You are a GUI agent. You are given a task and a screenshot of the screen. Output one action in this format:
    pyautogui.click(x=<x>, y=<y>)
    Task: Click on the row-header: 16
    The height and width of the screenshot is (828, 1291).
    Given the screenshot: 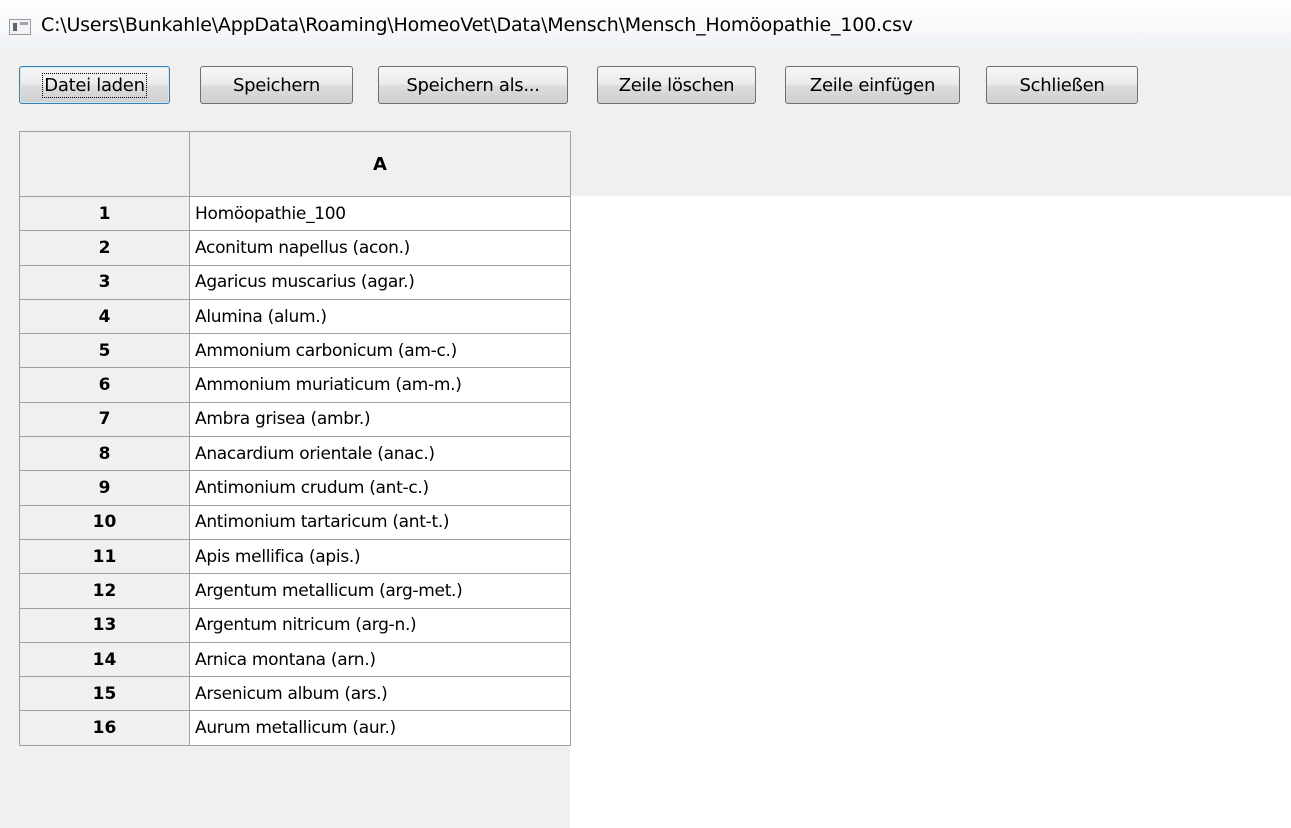 What is the action you would take?
    pyautogui.click(x=104, y=728)
    